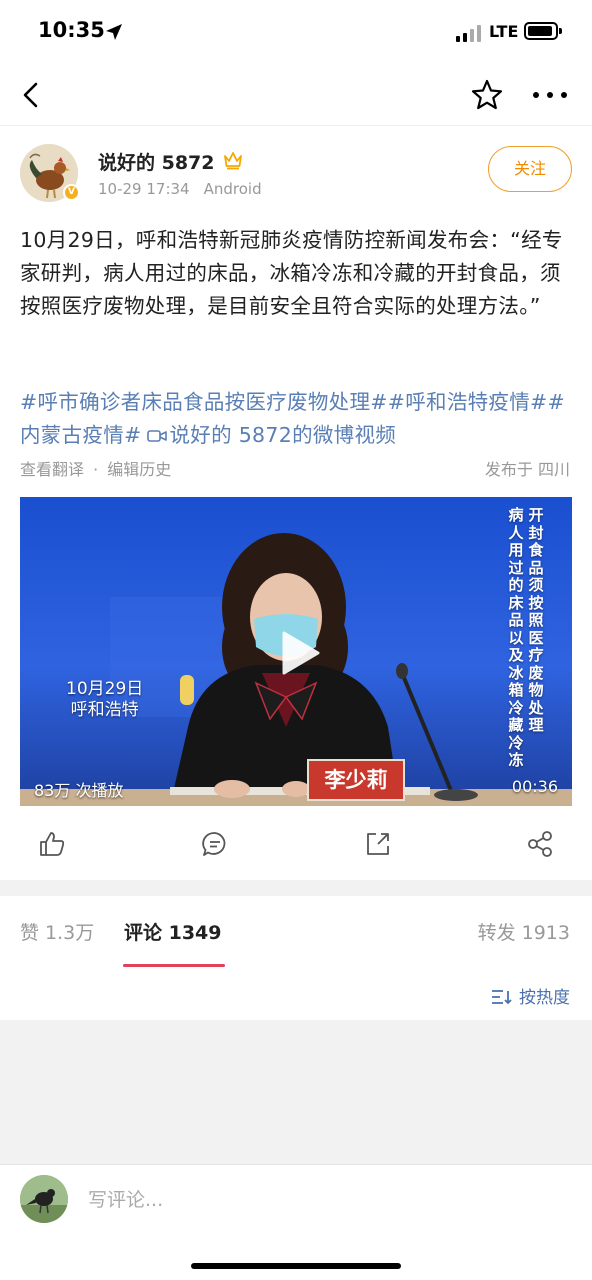  What do you see at coordinates (139, 469) in the screenshot?
I see `edit-history-link: 编辑历史` at bounding box center [139, 469].